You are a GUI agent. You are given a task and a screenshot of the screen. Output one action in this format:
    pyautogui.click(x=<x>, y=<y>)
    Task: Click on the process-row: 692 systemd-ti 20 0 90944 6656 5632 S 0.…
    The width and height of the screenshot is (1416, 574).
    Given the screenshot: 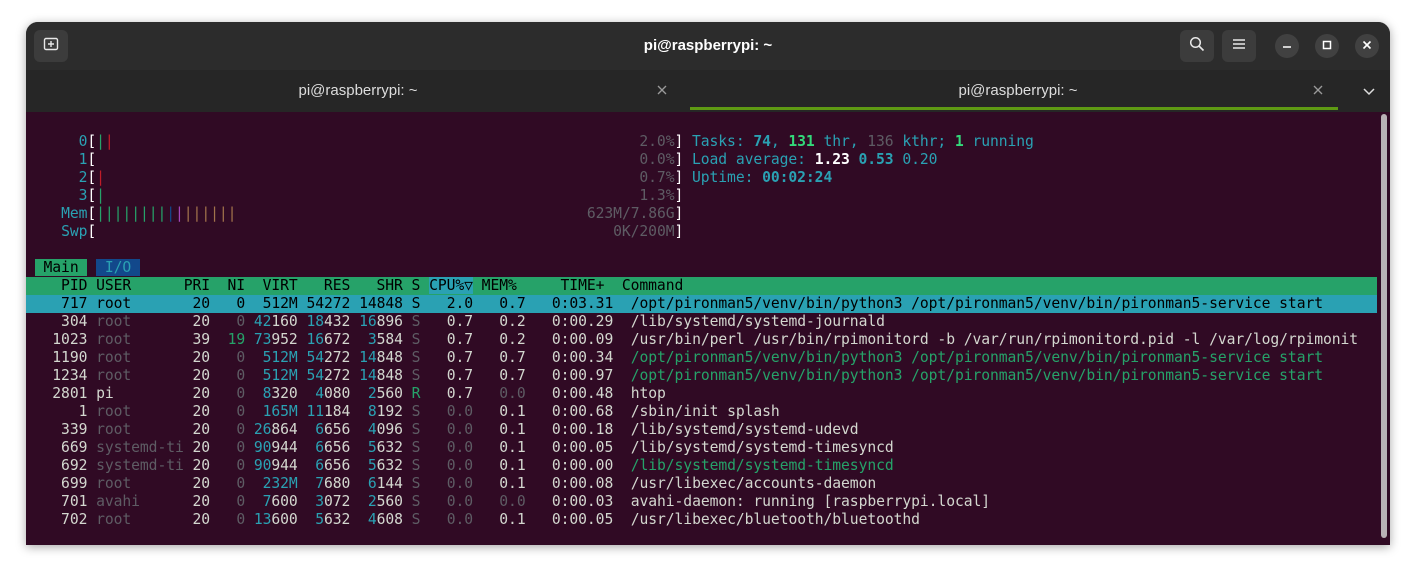 What is the action you would take?
    pyautogui.click(x=460, y=466)
    